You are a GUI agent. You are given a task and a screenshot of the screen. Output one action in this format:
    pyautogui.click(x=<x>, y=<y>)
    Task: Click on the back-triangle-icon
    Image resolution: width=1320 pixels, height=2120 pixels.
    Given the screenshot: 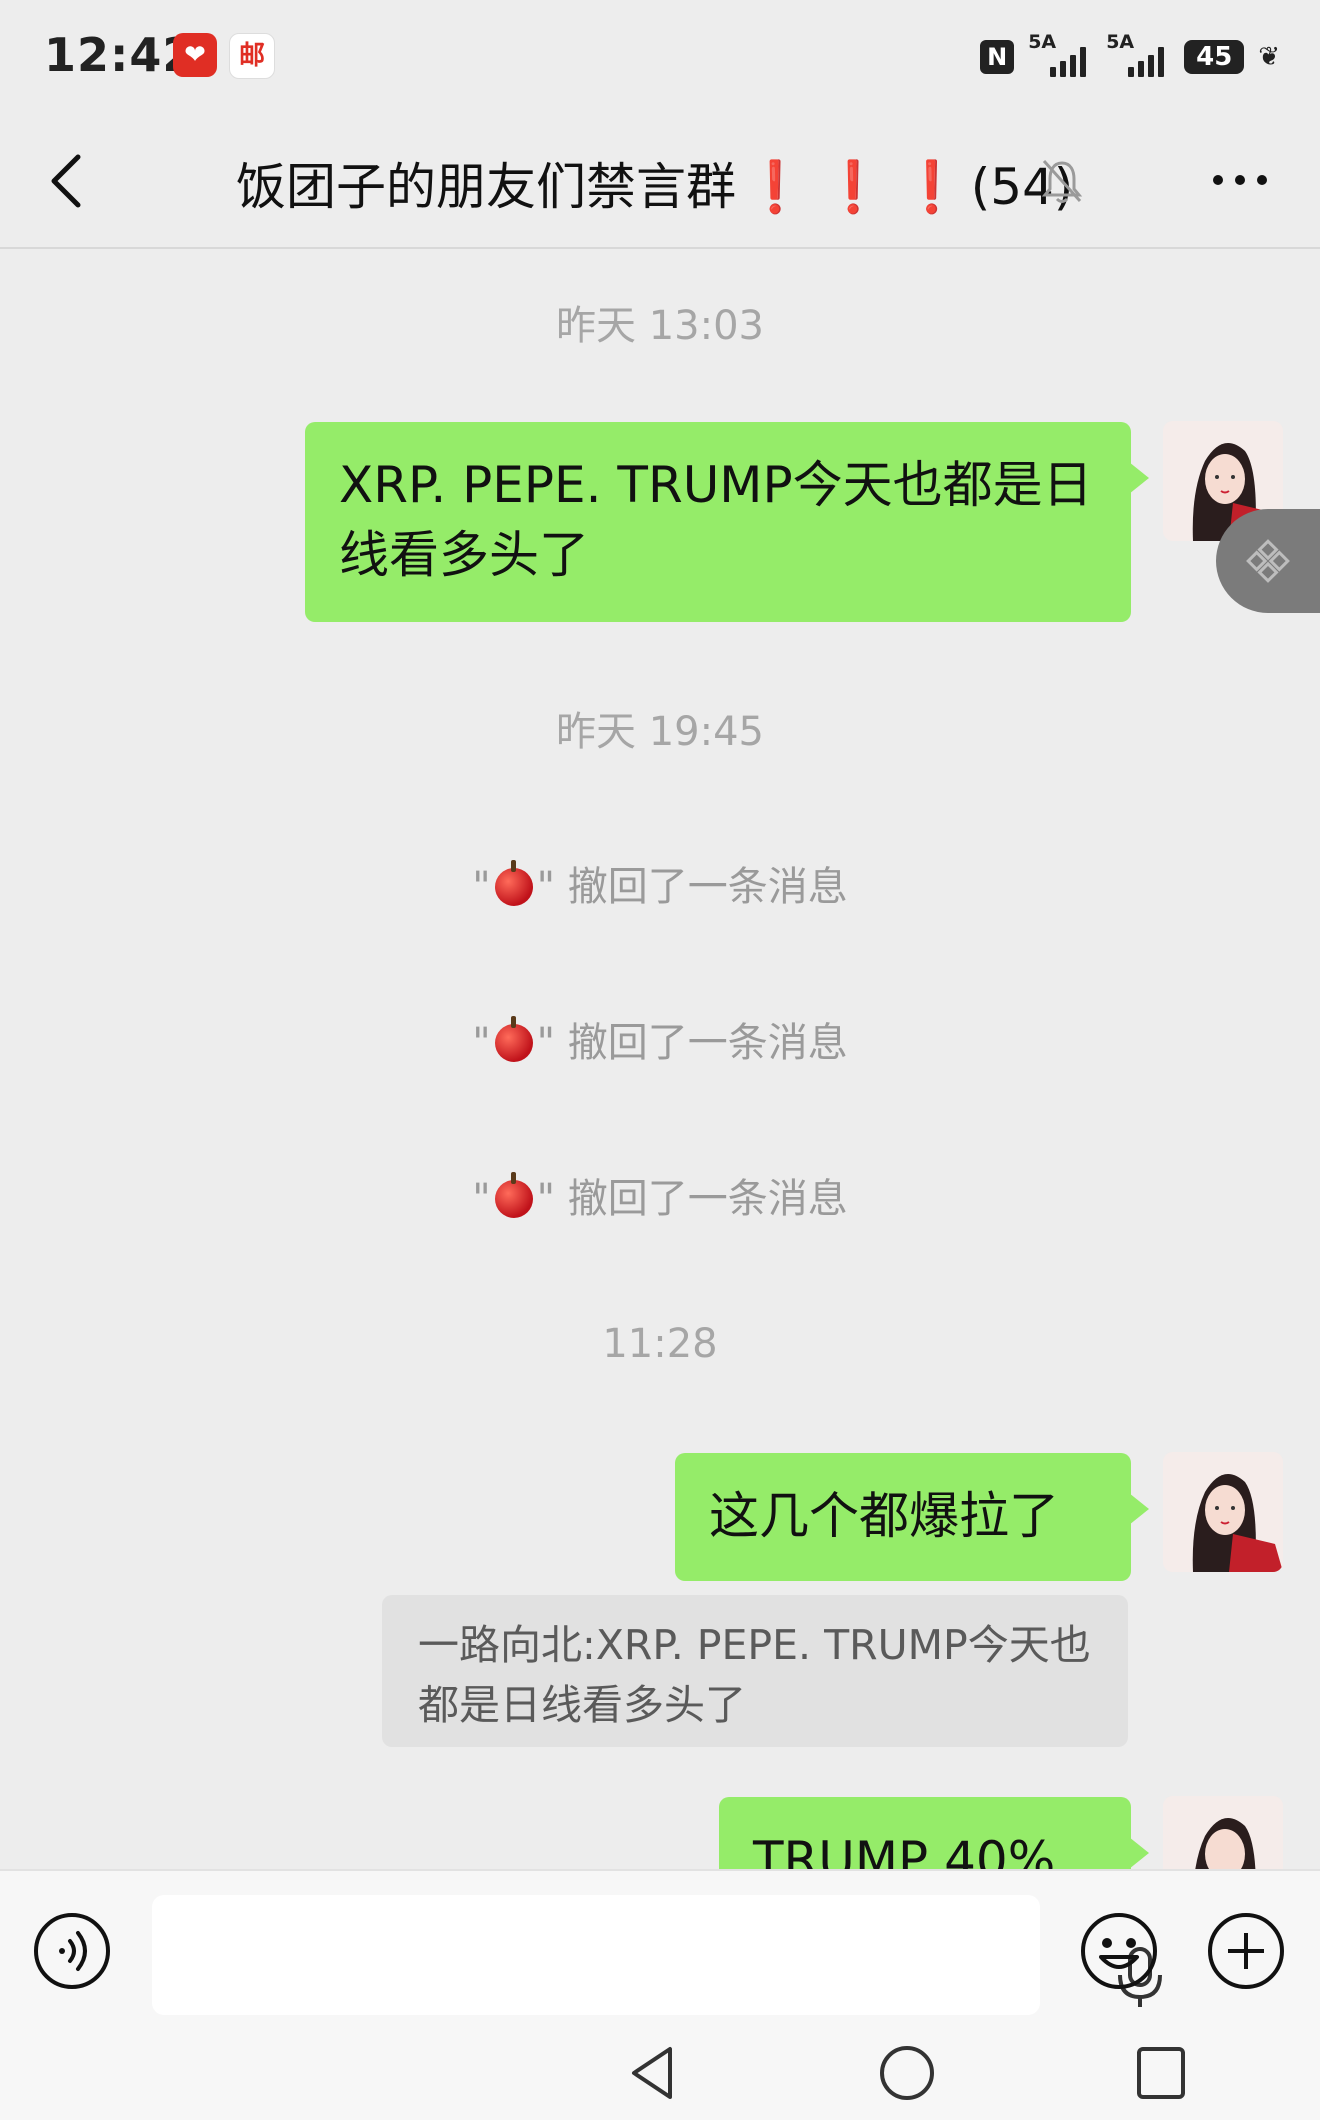 What is the action you would take?
    pyautogui.click(x=654, y=2073)
    